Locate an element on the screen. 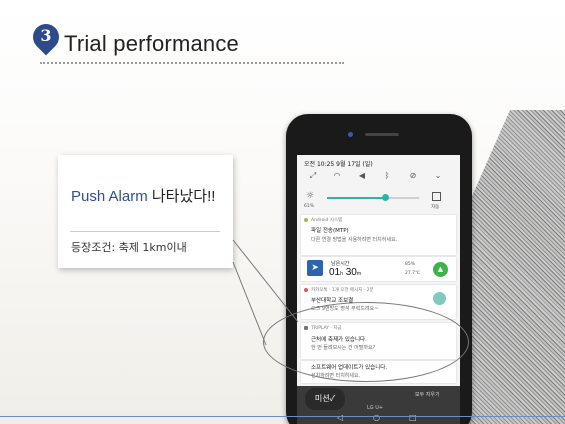 The image size is (565, 424). pointer-line-bottom is located at coordinates (249, 303).